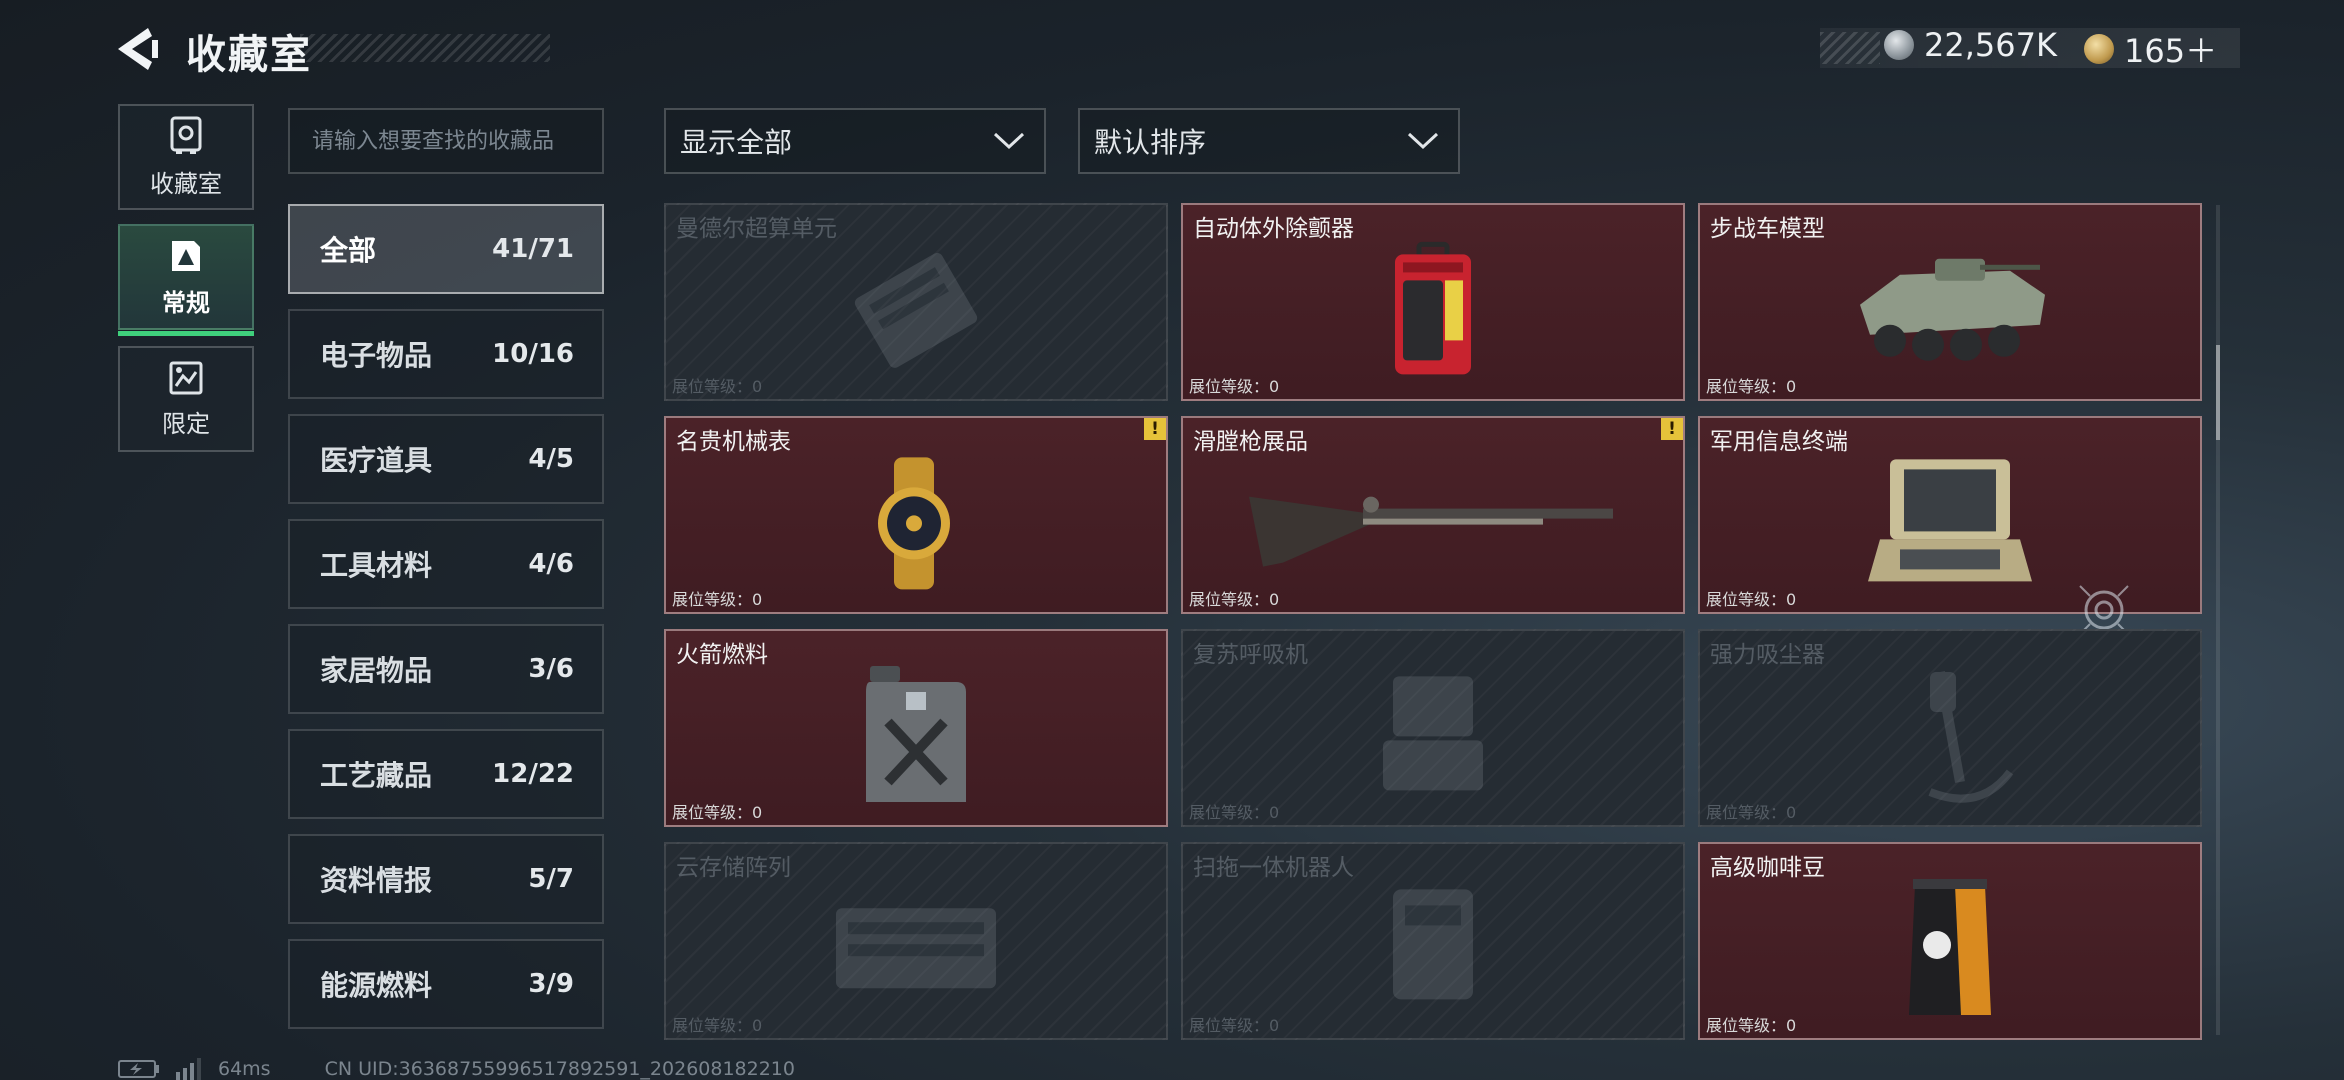 The width and height of the screenshot is (2344, 1080). I want to click on item-name: 高级咖啡豆, so click(1767, 868).